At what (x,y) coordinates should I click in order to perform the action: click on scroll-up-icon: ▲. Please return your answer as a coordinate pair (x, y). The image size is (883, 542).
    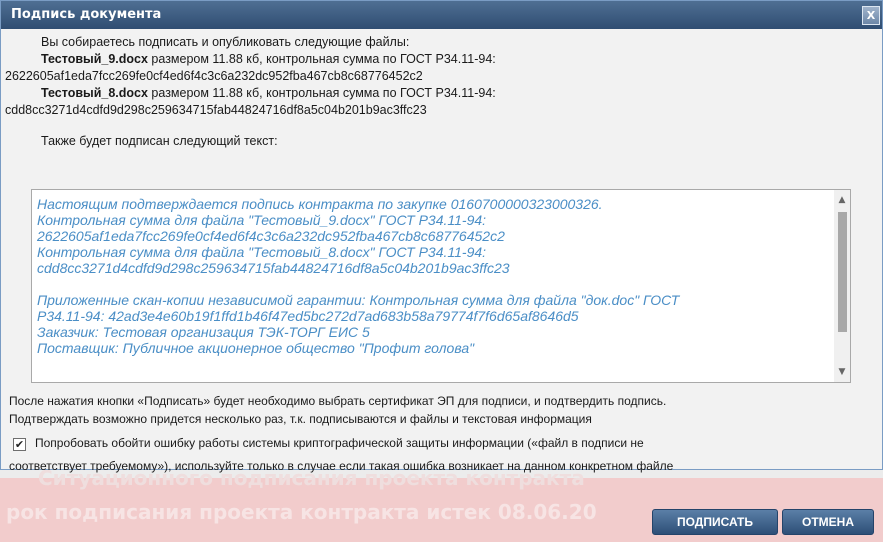
    Looking at the image, I should click on (842, 200).